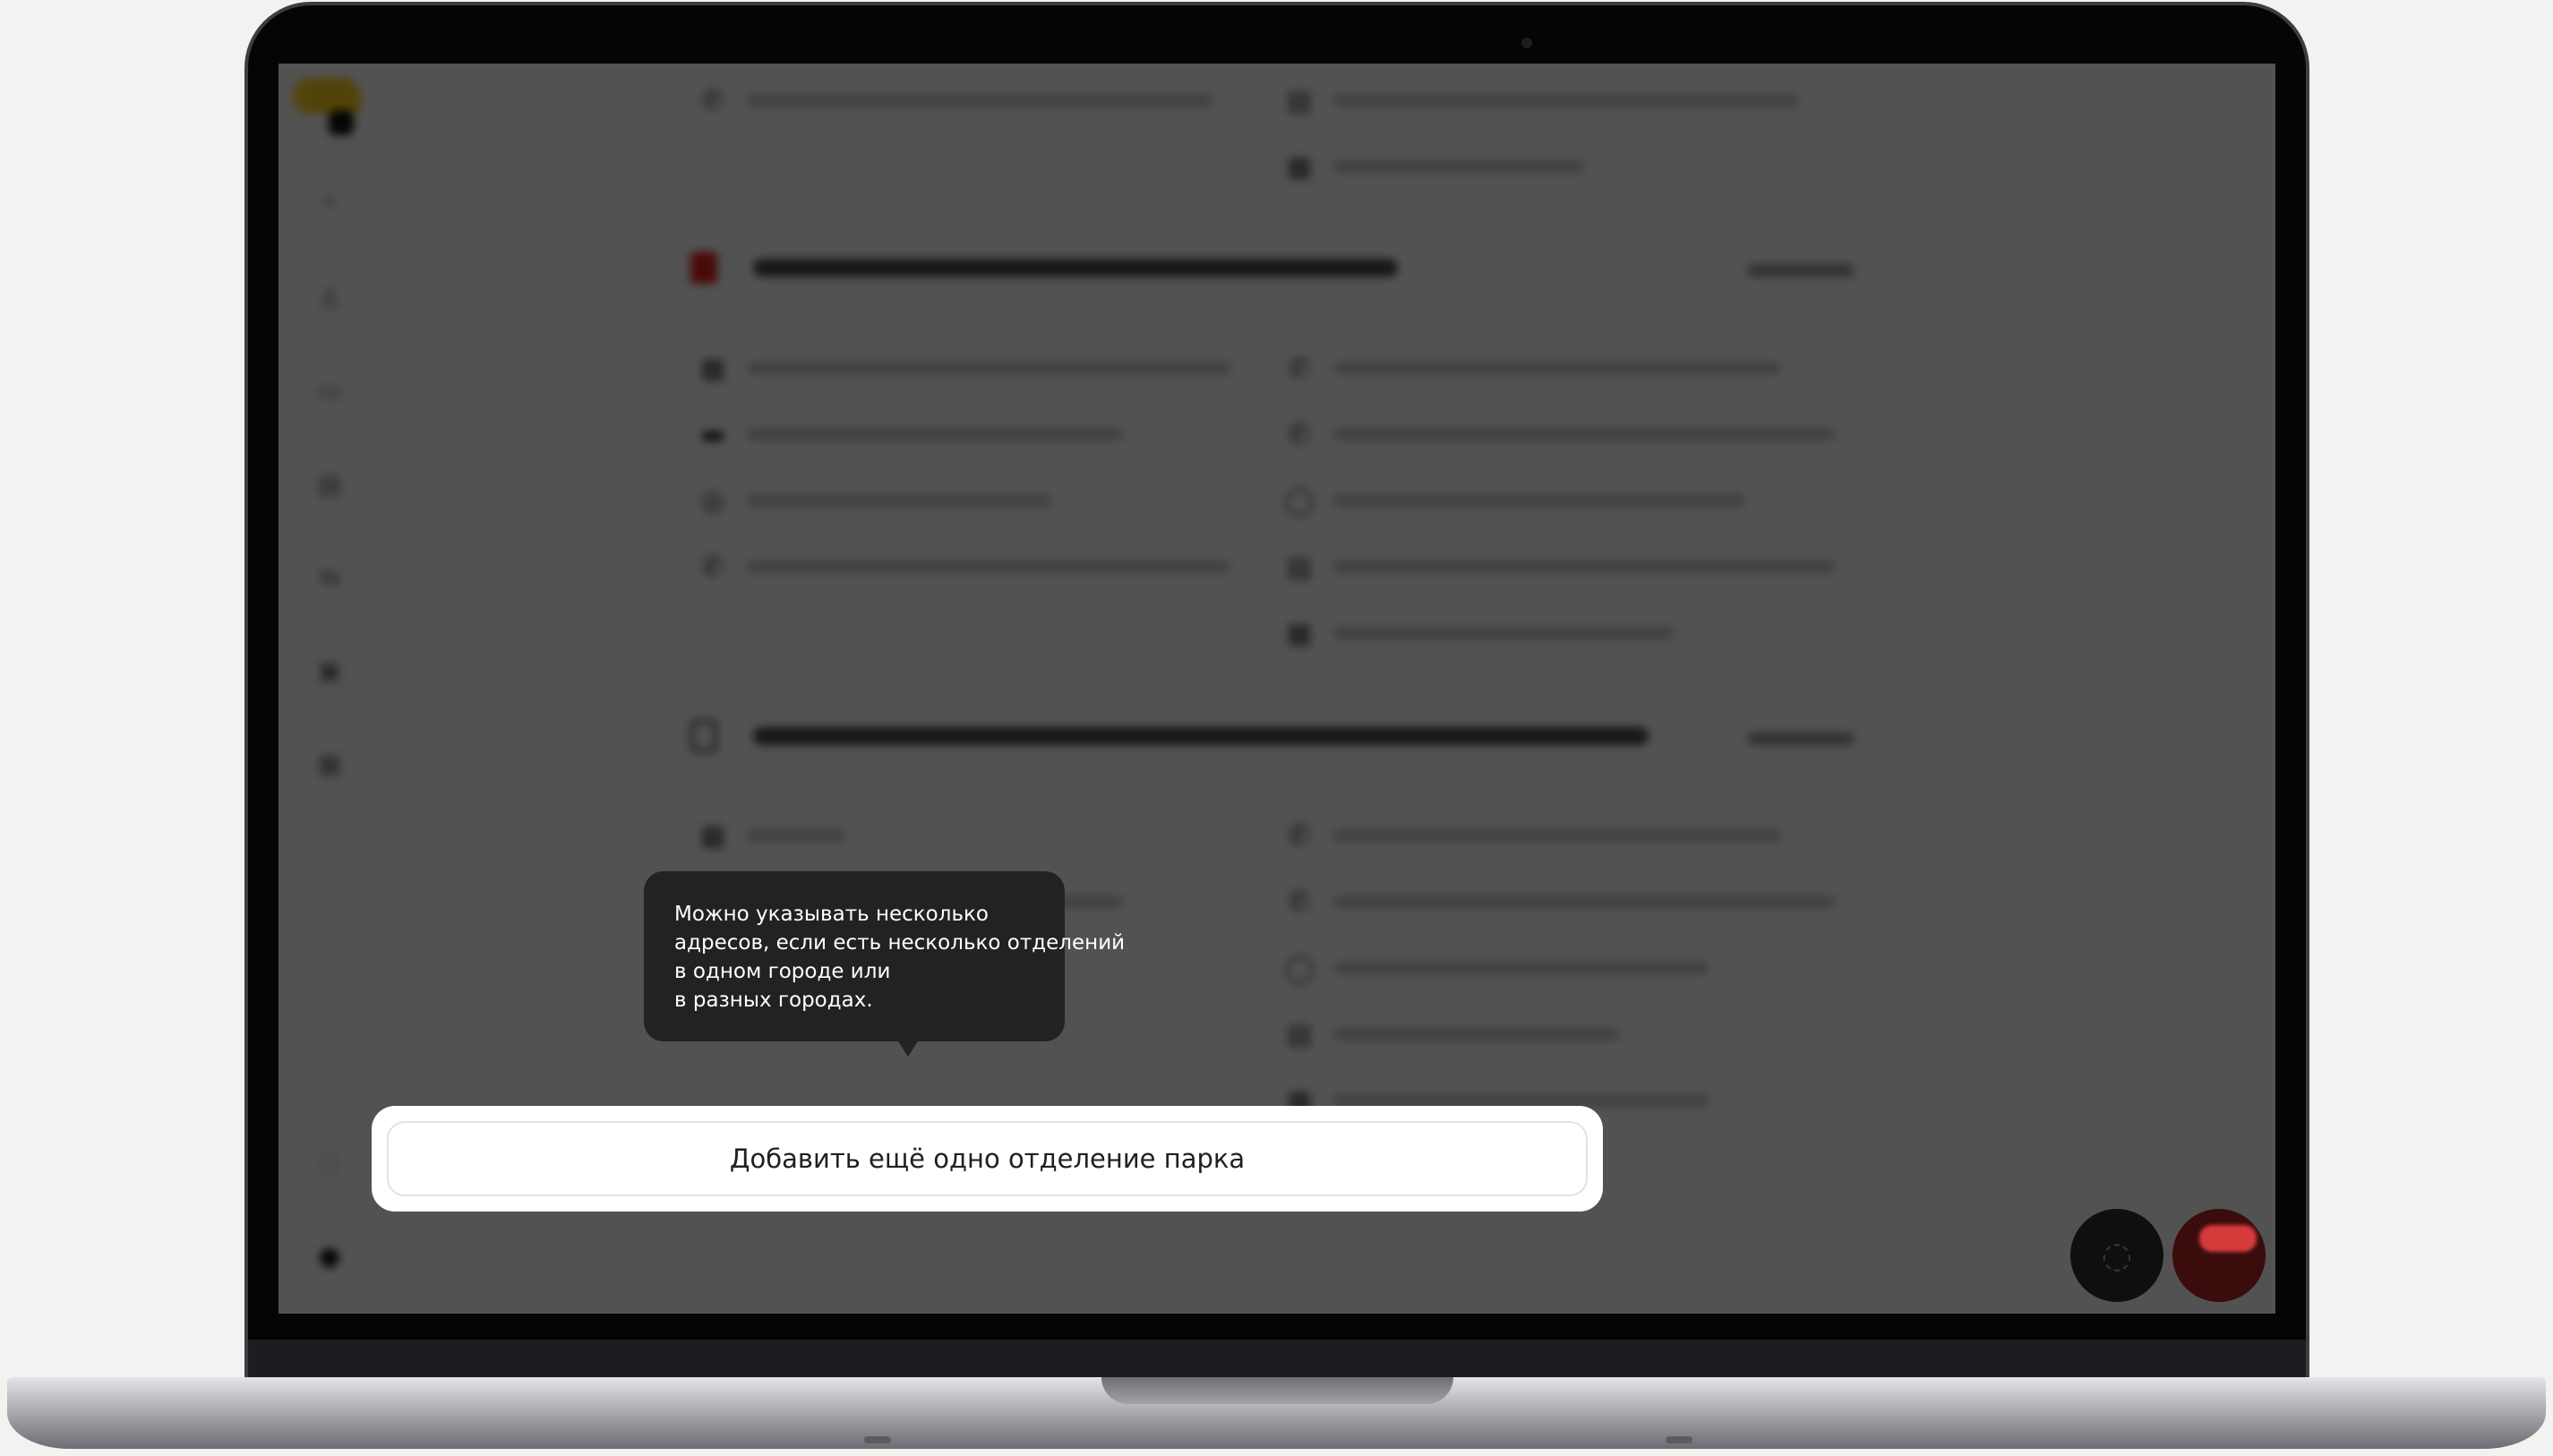 This screenshot has height=1456, width=2553. What do you see at coordinates (2228, 1238) in the screenshot?
I see `notification-badge` at bounding box center [2228, 1238].